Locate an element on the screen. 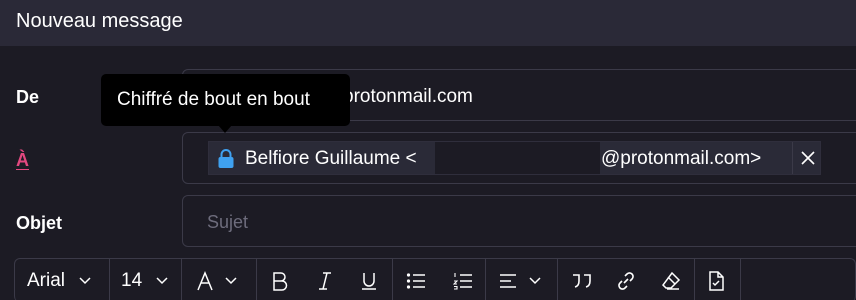  link-icon is located at coordinates (626, 281).